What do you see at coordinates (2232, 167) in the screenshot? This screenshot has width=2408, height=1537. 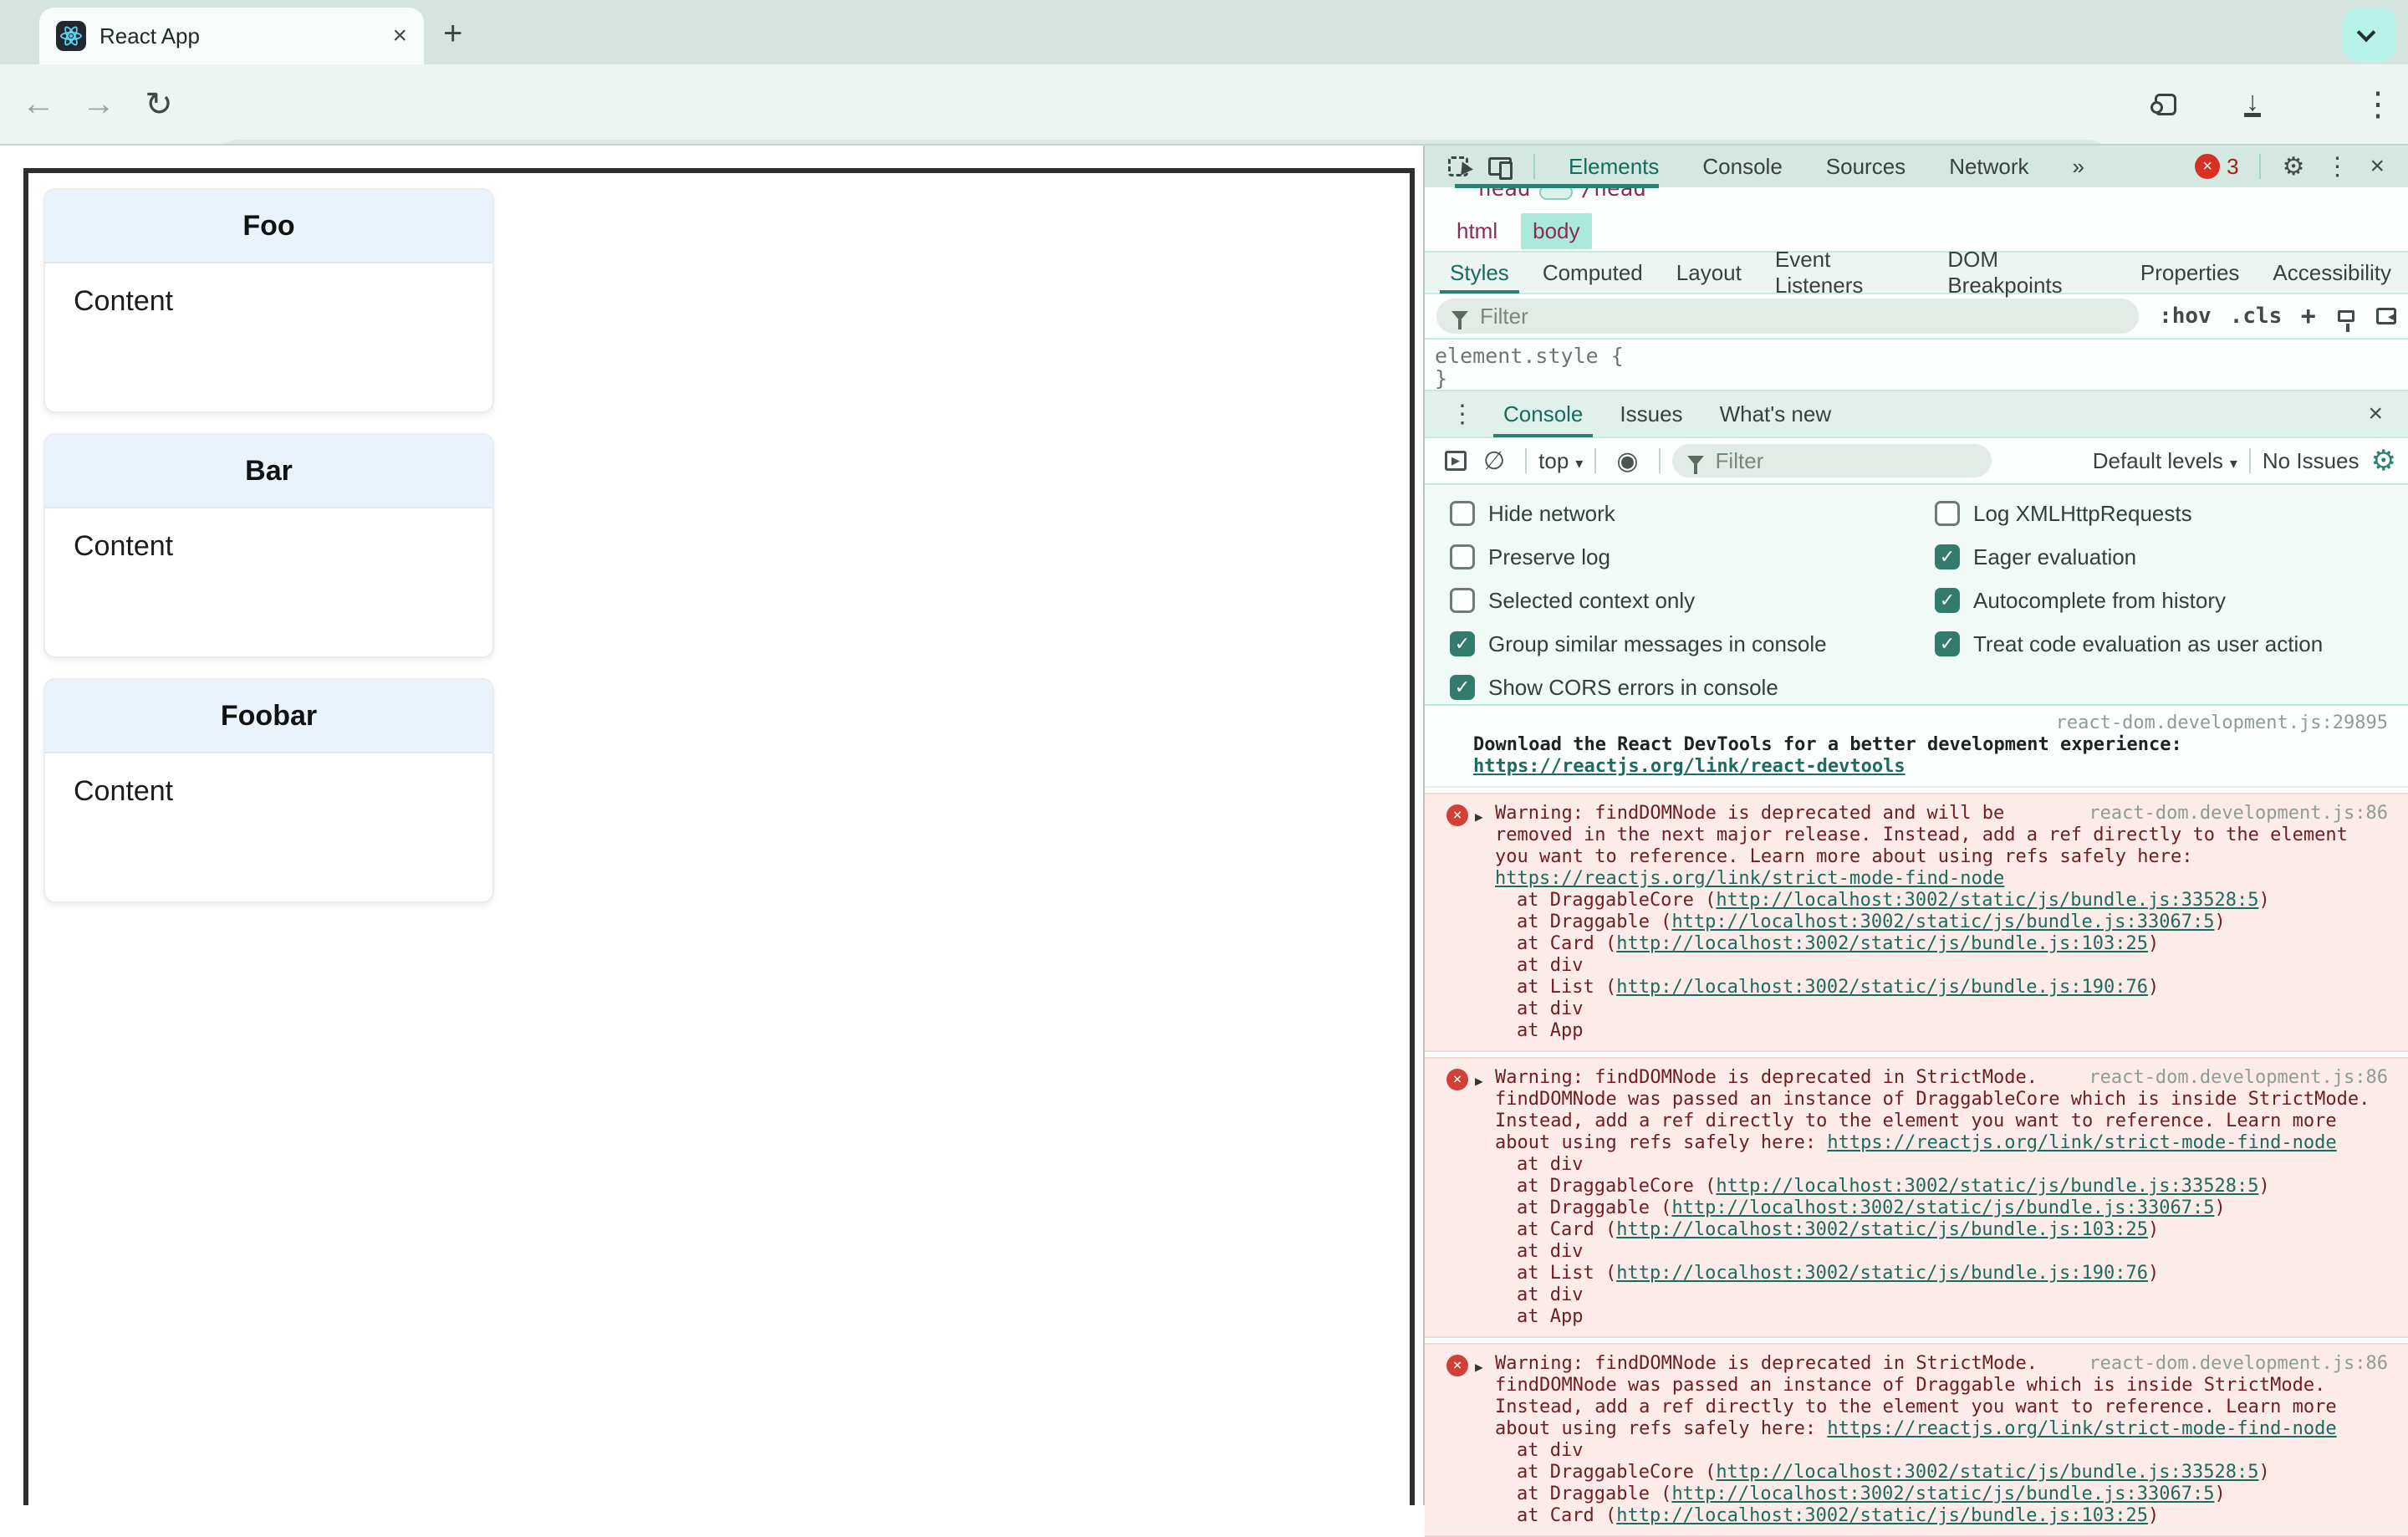 I see `error-count: 3` at bounding box center [2232, 167].